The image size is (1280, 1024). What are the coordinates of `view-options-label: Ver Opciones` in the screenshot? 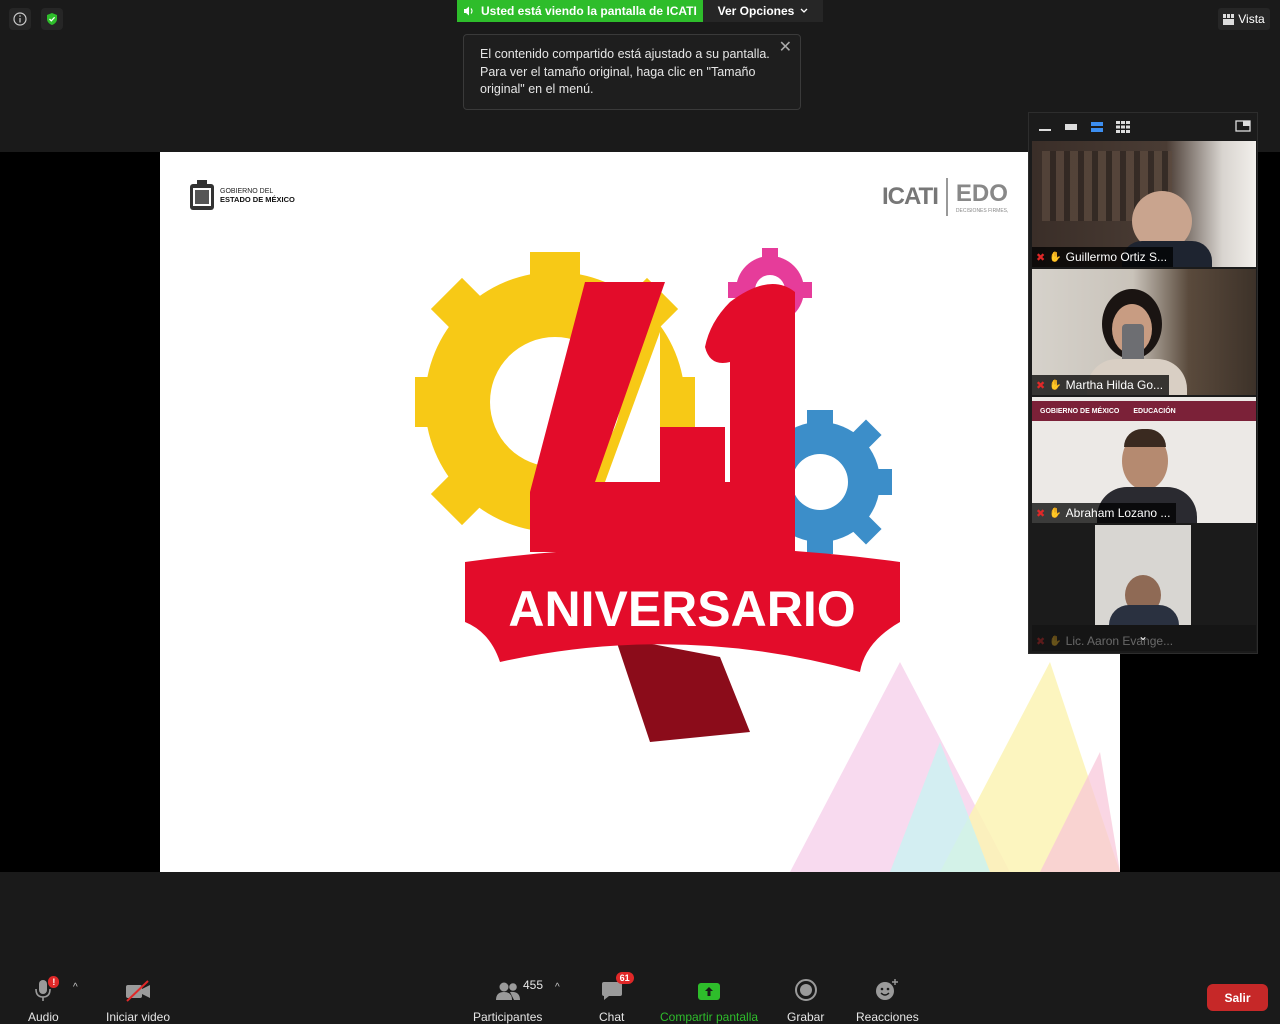 It's located at (756, 11).